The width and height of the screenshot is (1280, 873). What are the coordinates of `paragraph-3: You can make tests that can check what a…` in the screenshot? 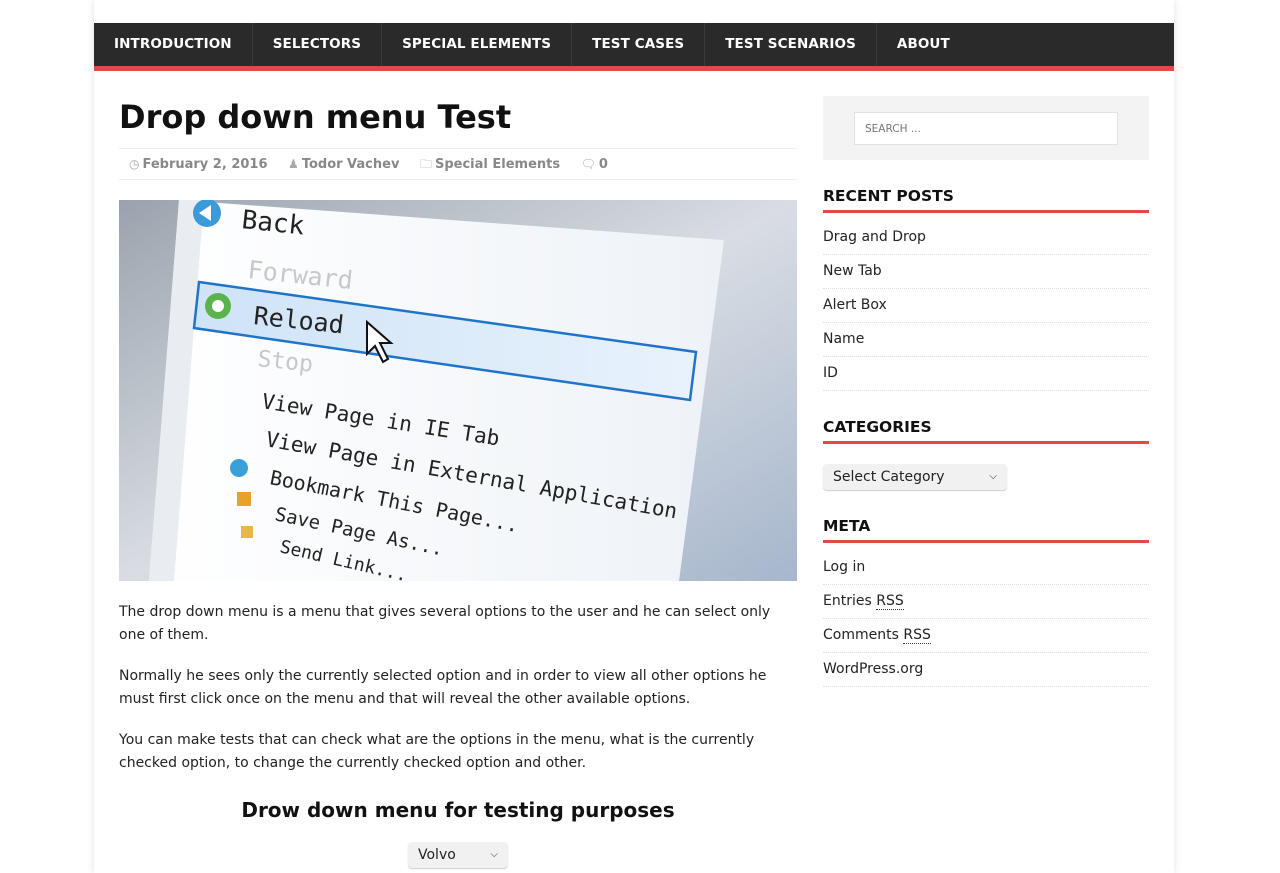 It's located at (437, 751).